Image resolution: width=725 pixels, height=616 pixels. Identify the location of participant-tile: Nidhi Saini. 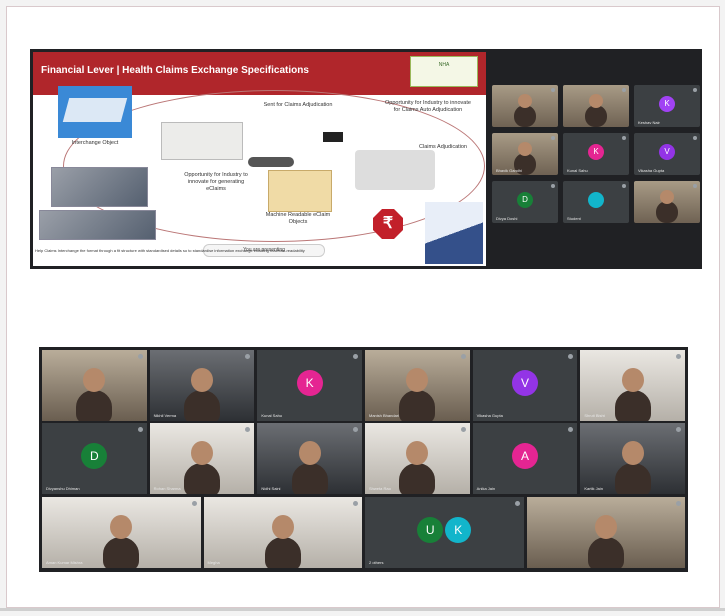
(309, 458).